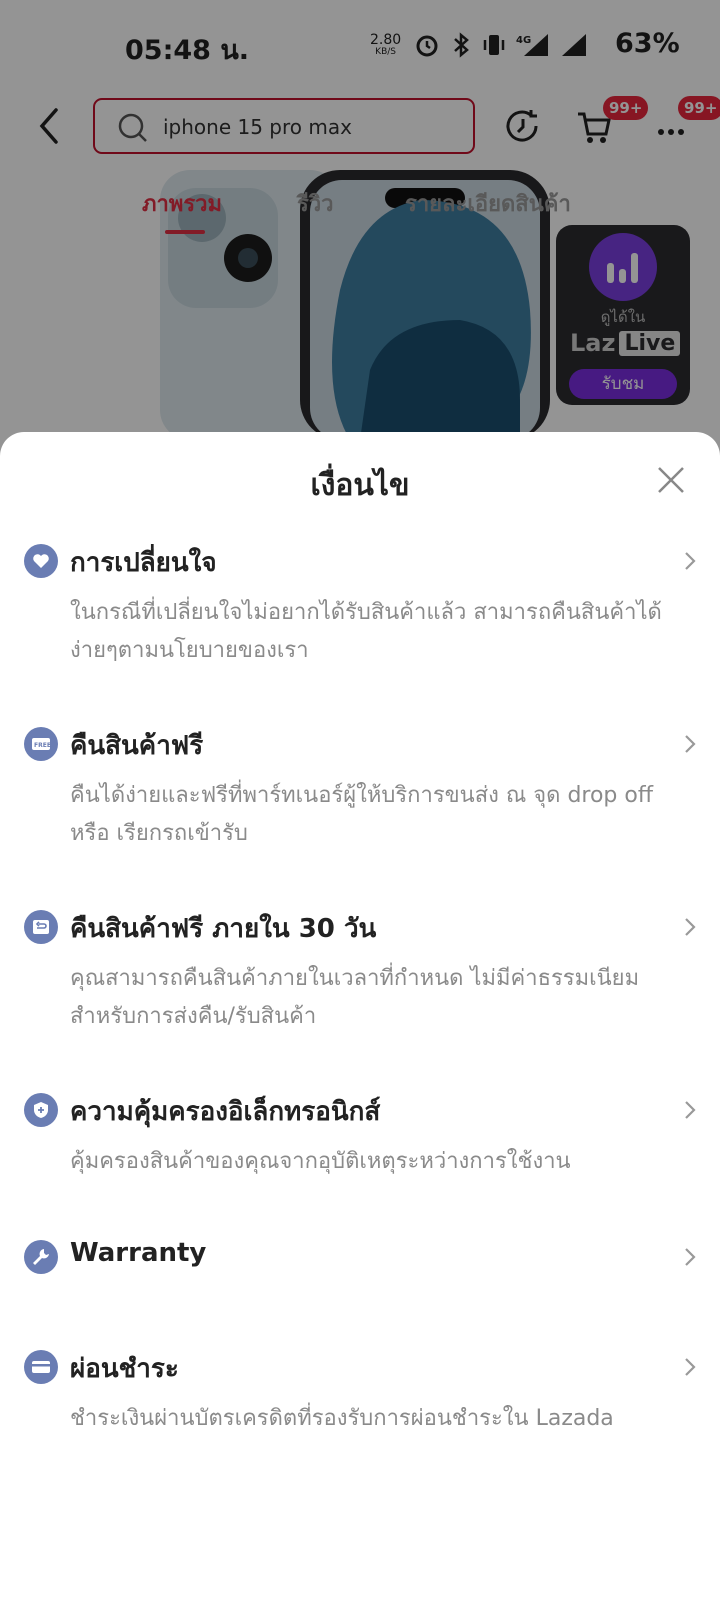  I want to click on heart-icon, so click(41, 561).